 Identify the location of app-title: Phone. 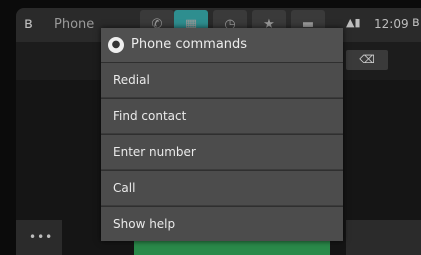
(74, 24).